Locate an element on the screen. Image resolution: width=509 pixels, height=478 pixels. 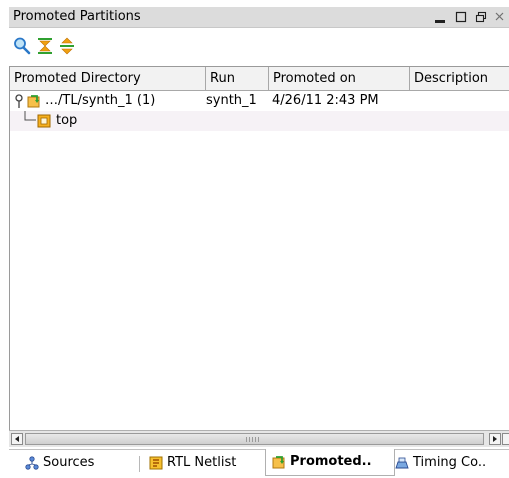
directory-text: top is located at coordinates (67, 120).